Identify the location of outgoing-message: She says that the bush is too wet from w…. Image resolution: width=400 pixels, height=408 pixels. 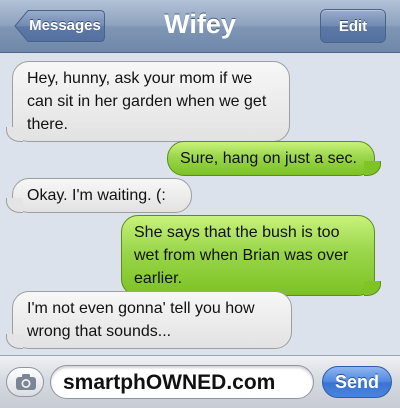
(251, 255).